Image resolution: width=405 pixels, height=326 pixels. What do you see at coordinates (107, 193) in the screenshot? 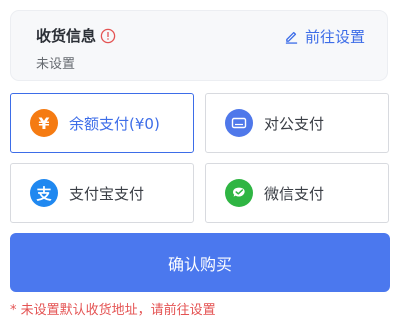
I see `payment-option-label: 支付宝支付` at bounding box center [107, 193].